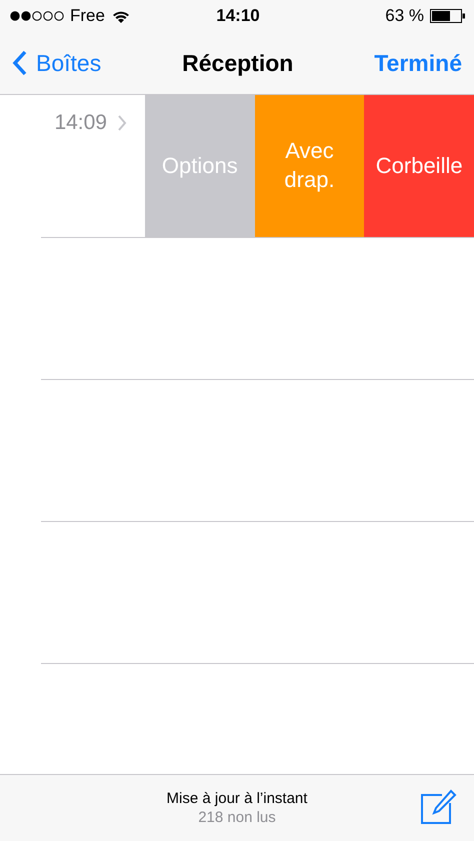 The image size is (474, 841). I want to click on unread-count: 218 non lus, so click(237, 817).